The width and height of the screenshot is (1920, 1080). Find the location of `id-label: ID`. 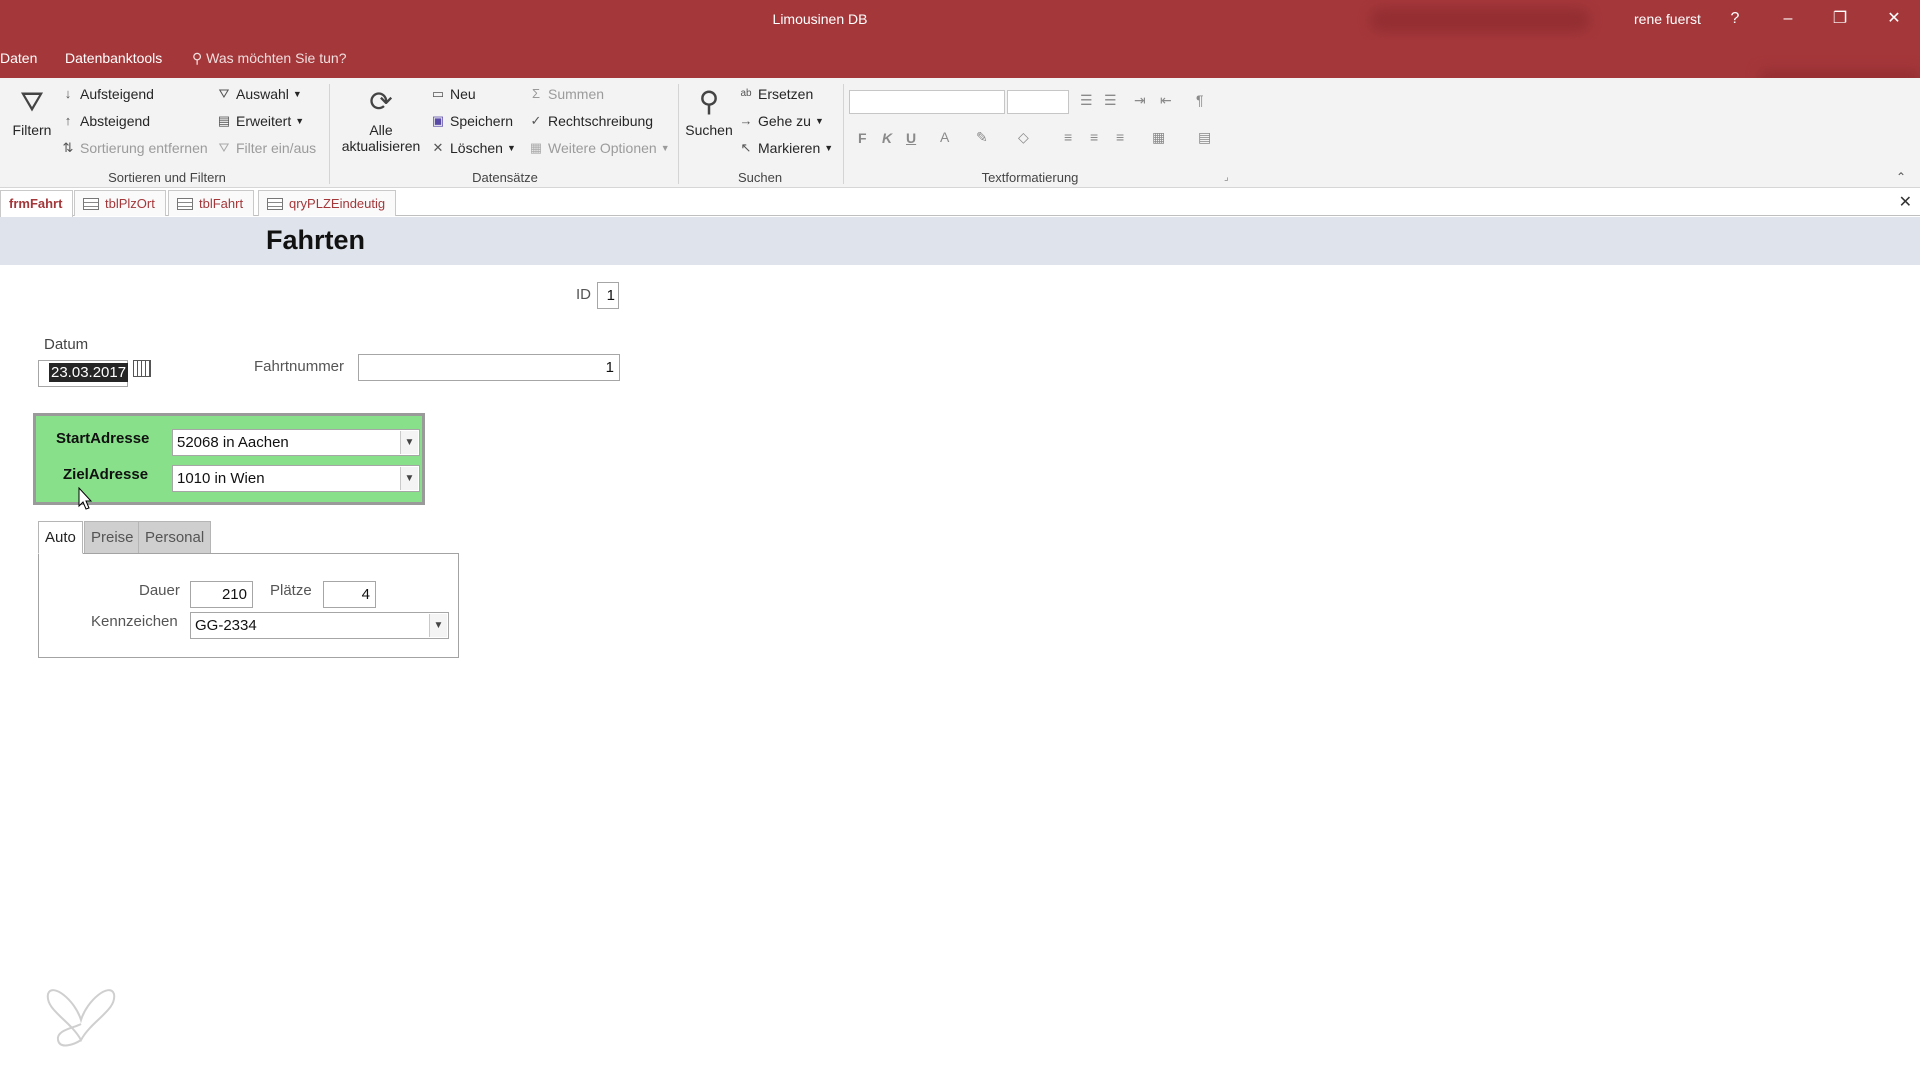

id-label: ID is located at coordinates (583, 294).